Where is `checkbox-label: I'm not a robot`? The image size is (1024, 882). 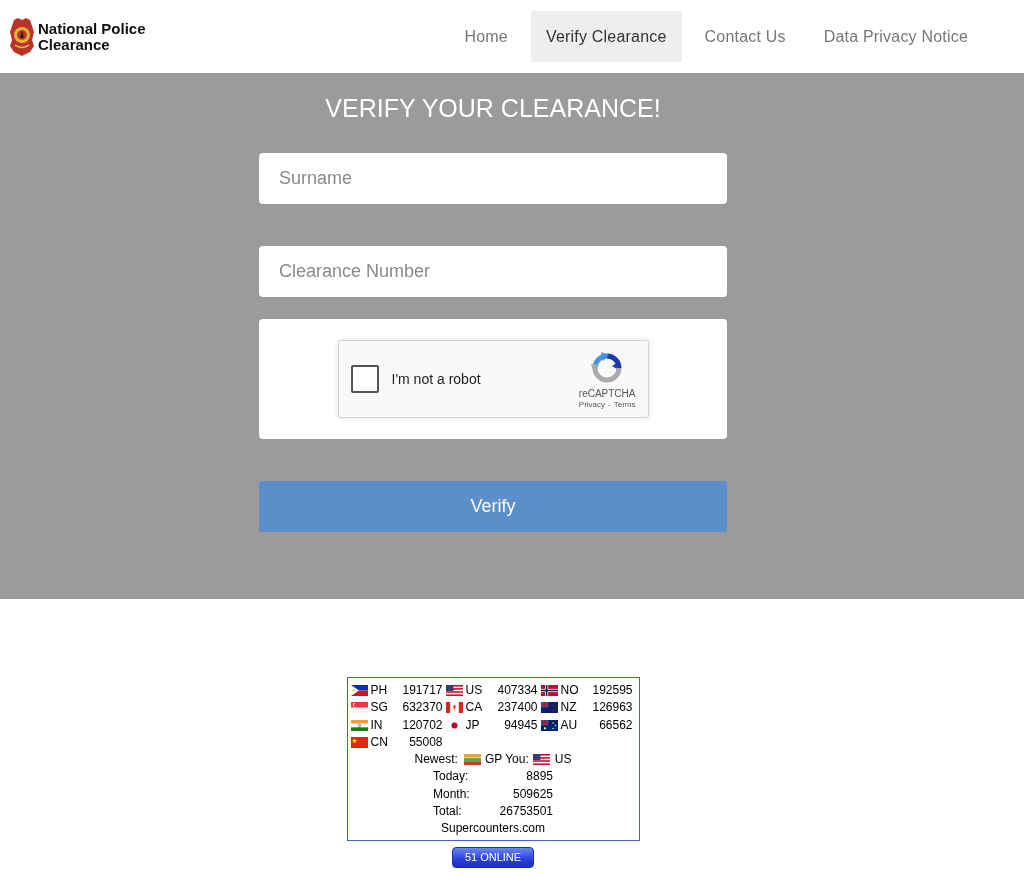 checkbox-label: I'm not a robot is located at coordinates (436, 379).